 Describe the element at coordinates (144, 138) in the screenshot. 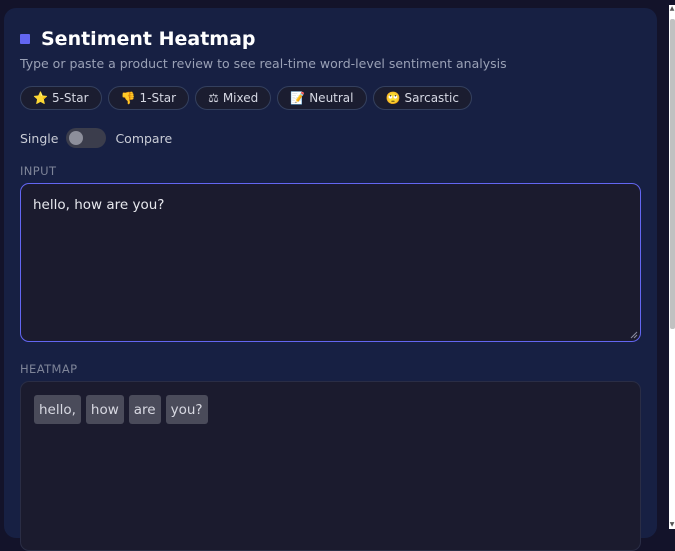

I see `mode-compare-label: Compare` at that location.